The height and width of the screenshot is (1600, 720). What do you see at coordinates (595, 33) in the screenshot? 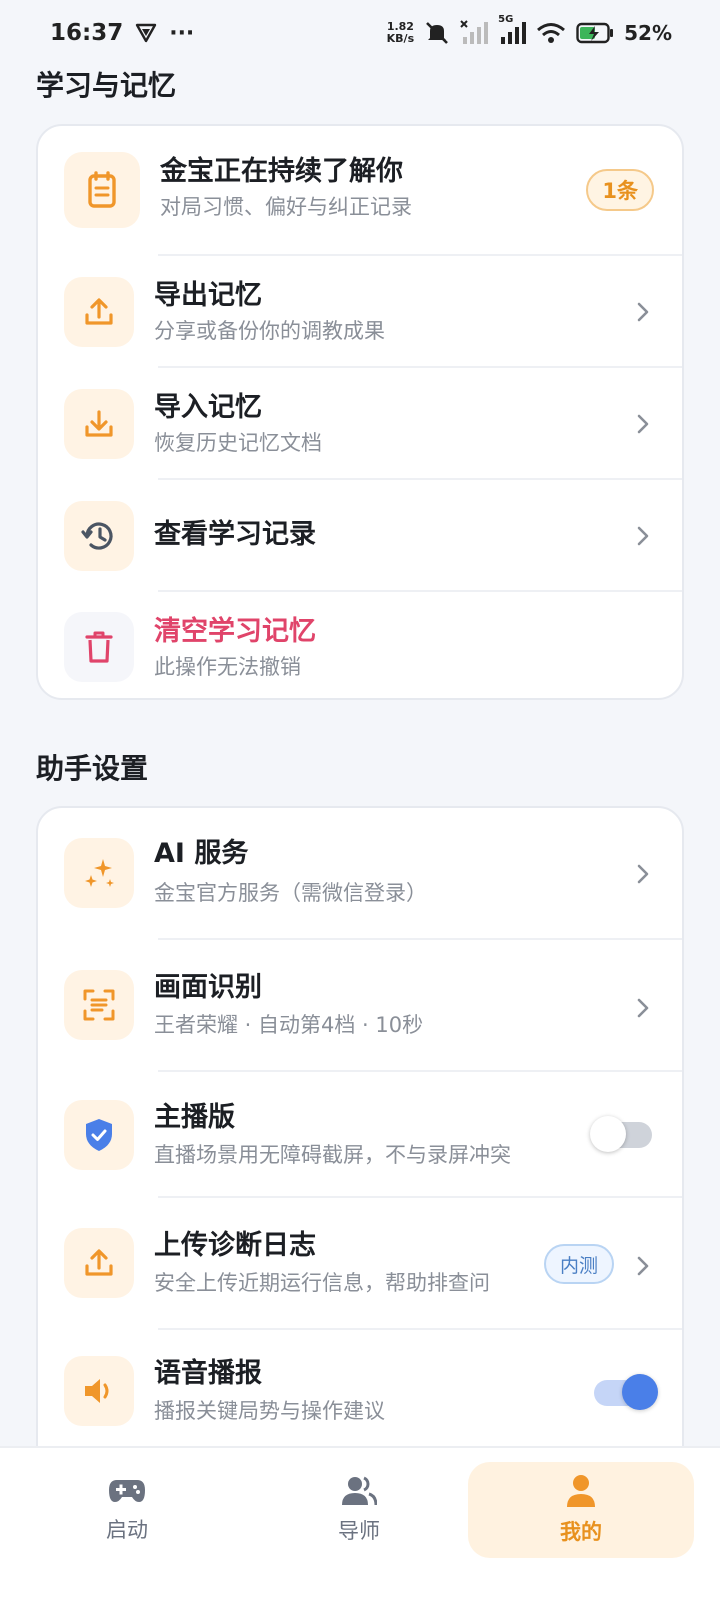
I see `battery-charging-icon` at bounding box center [595, 33].